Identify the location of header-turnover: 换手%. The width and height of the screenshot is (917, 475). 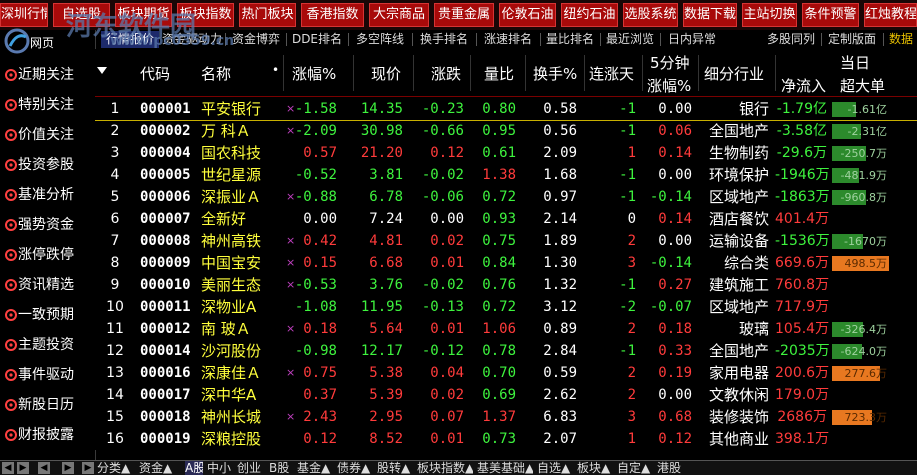
(555, 73).